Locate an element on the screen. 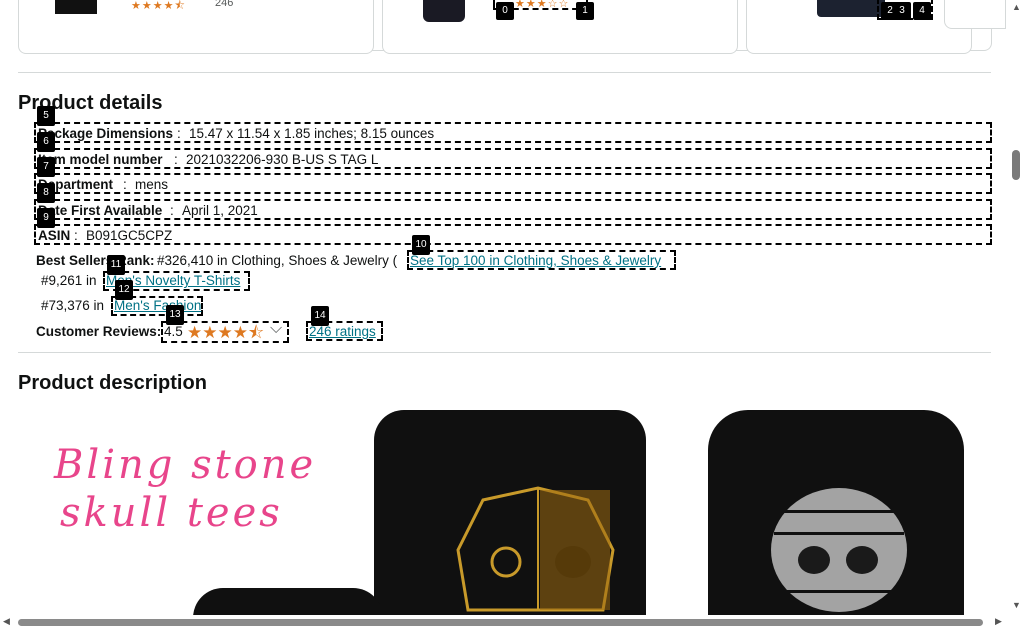 The height and width of the screenshot is (629, 1024). marker-11: 11 is located at coordinates (116, 265).